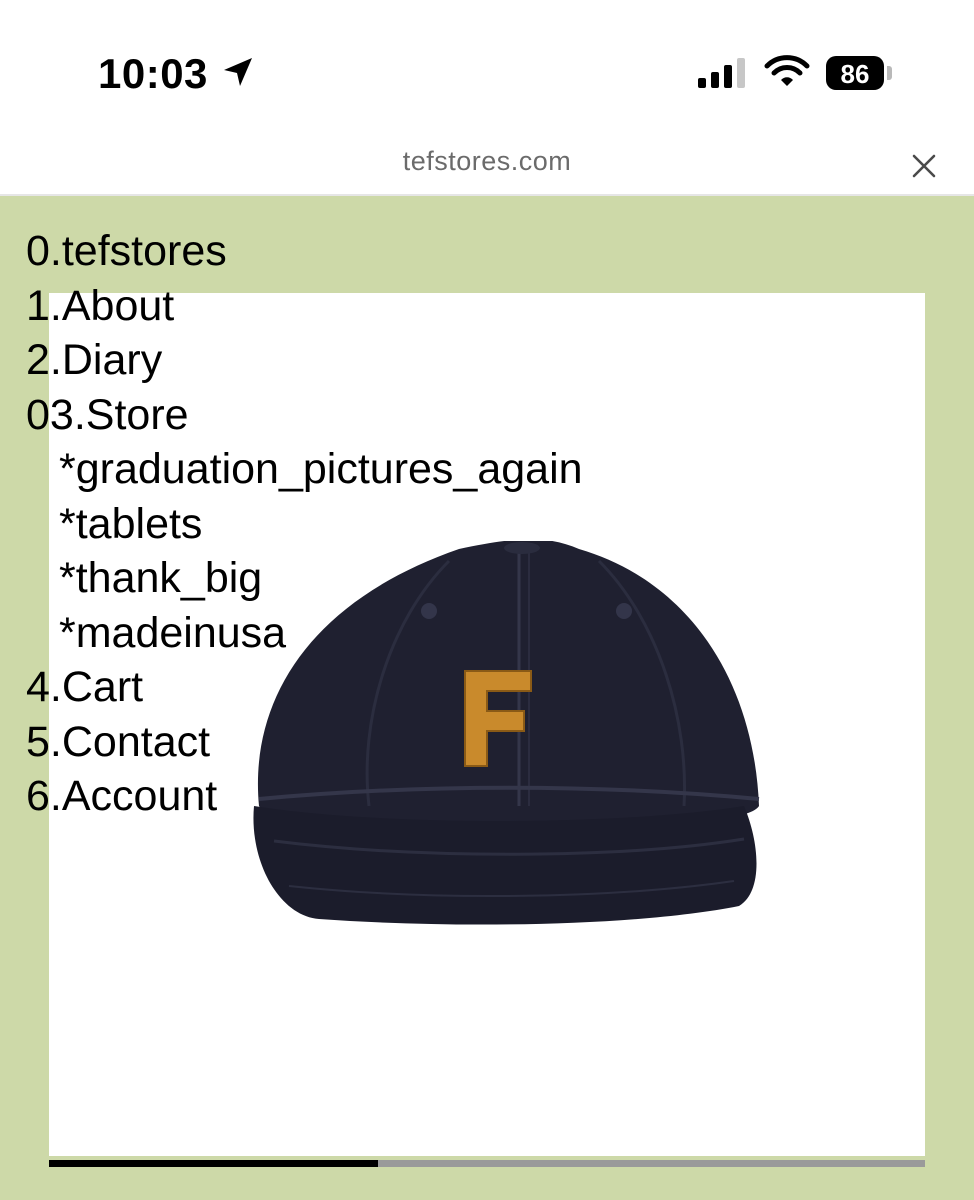 Image resolution: width=974 pixels, height=1200 pixels. Describe the element at coordinates (304, 306) in the screenshot. I see `nav-about: 1.About` at that location.